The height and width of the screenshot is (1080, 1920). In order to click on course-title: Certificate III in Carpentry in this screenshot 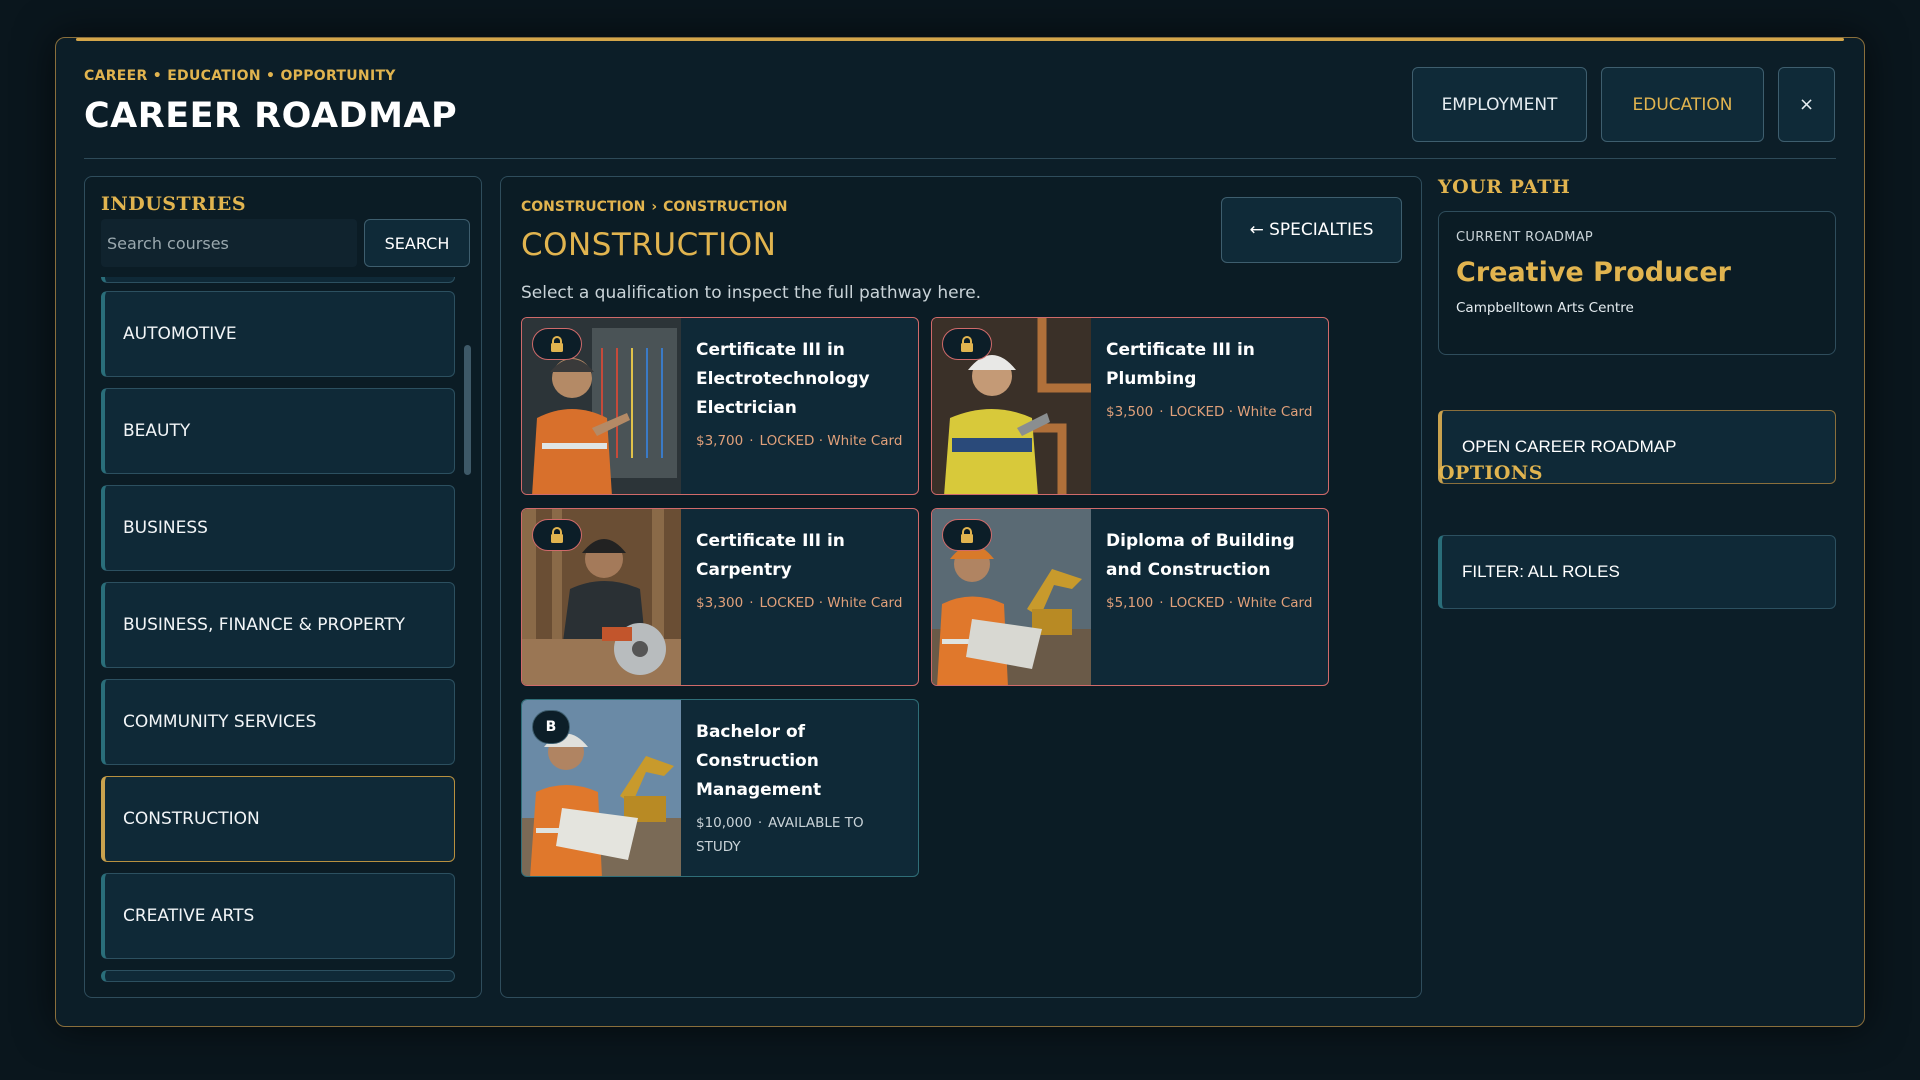, I will do `click(770, 555)`.